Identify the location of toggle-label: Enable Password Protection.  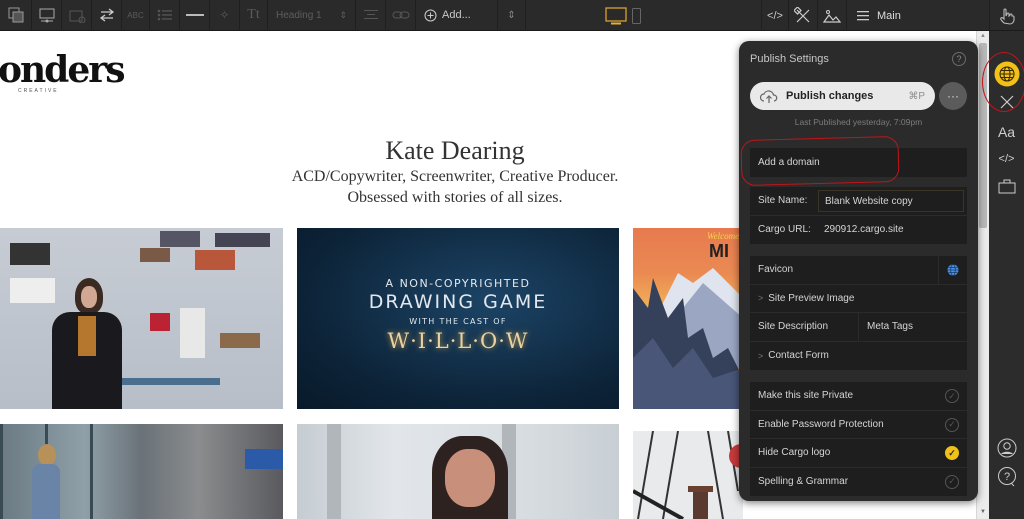
(821, 424).